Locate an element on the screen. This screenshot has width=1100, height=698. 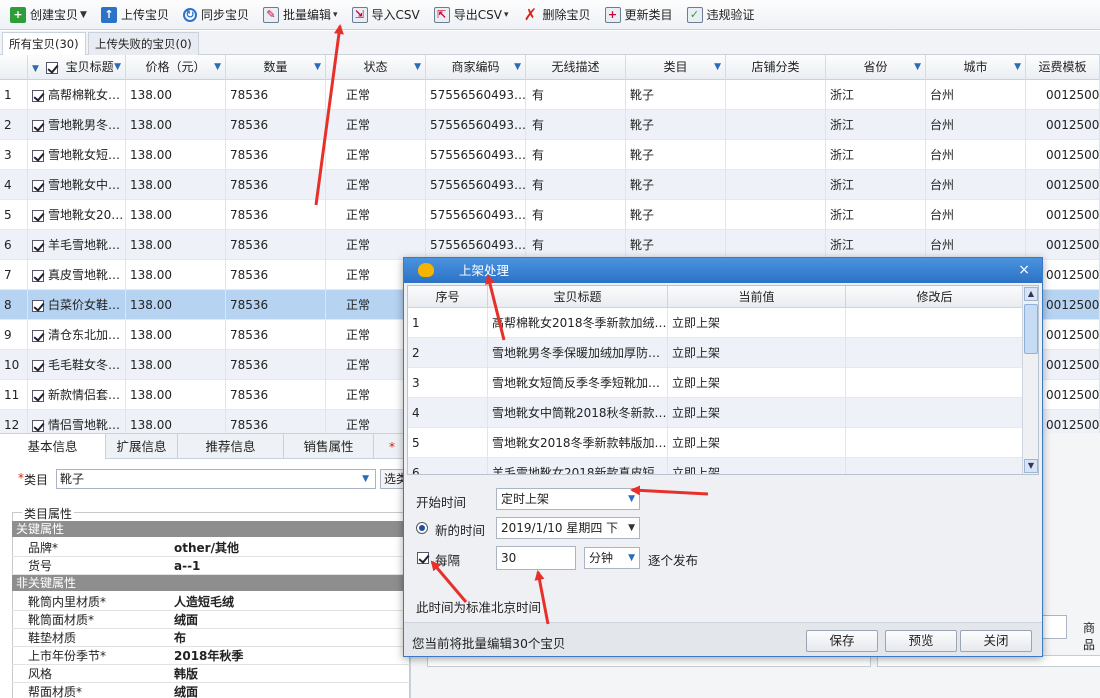
attribute-value: 韩版 is located at coordinates (186, 674).